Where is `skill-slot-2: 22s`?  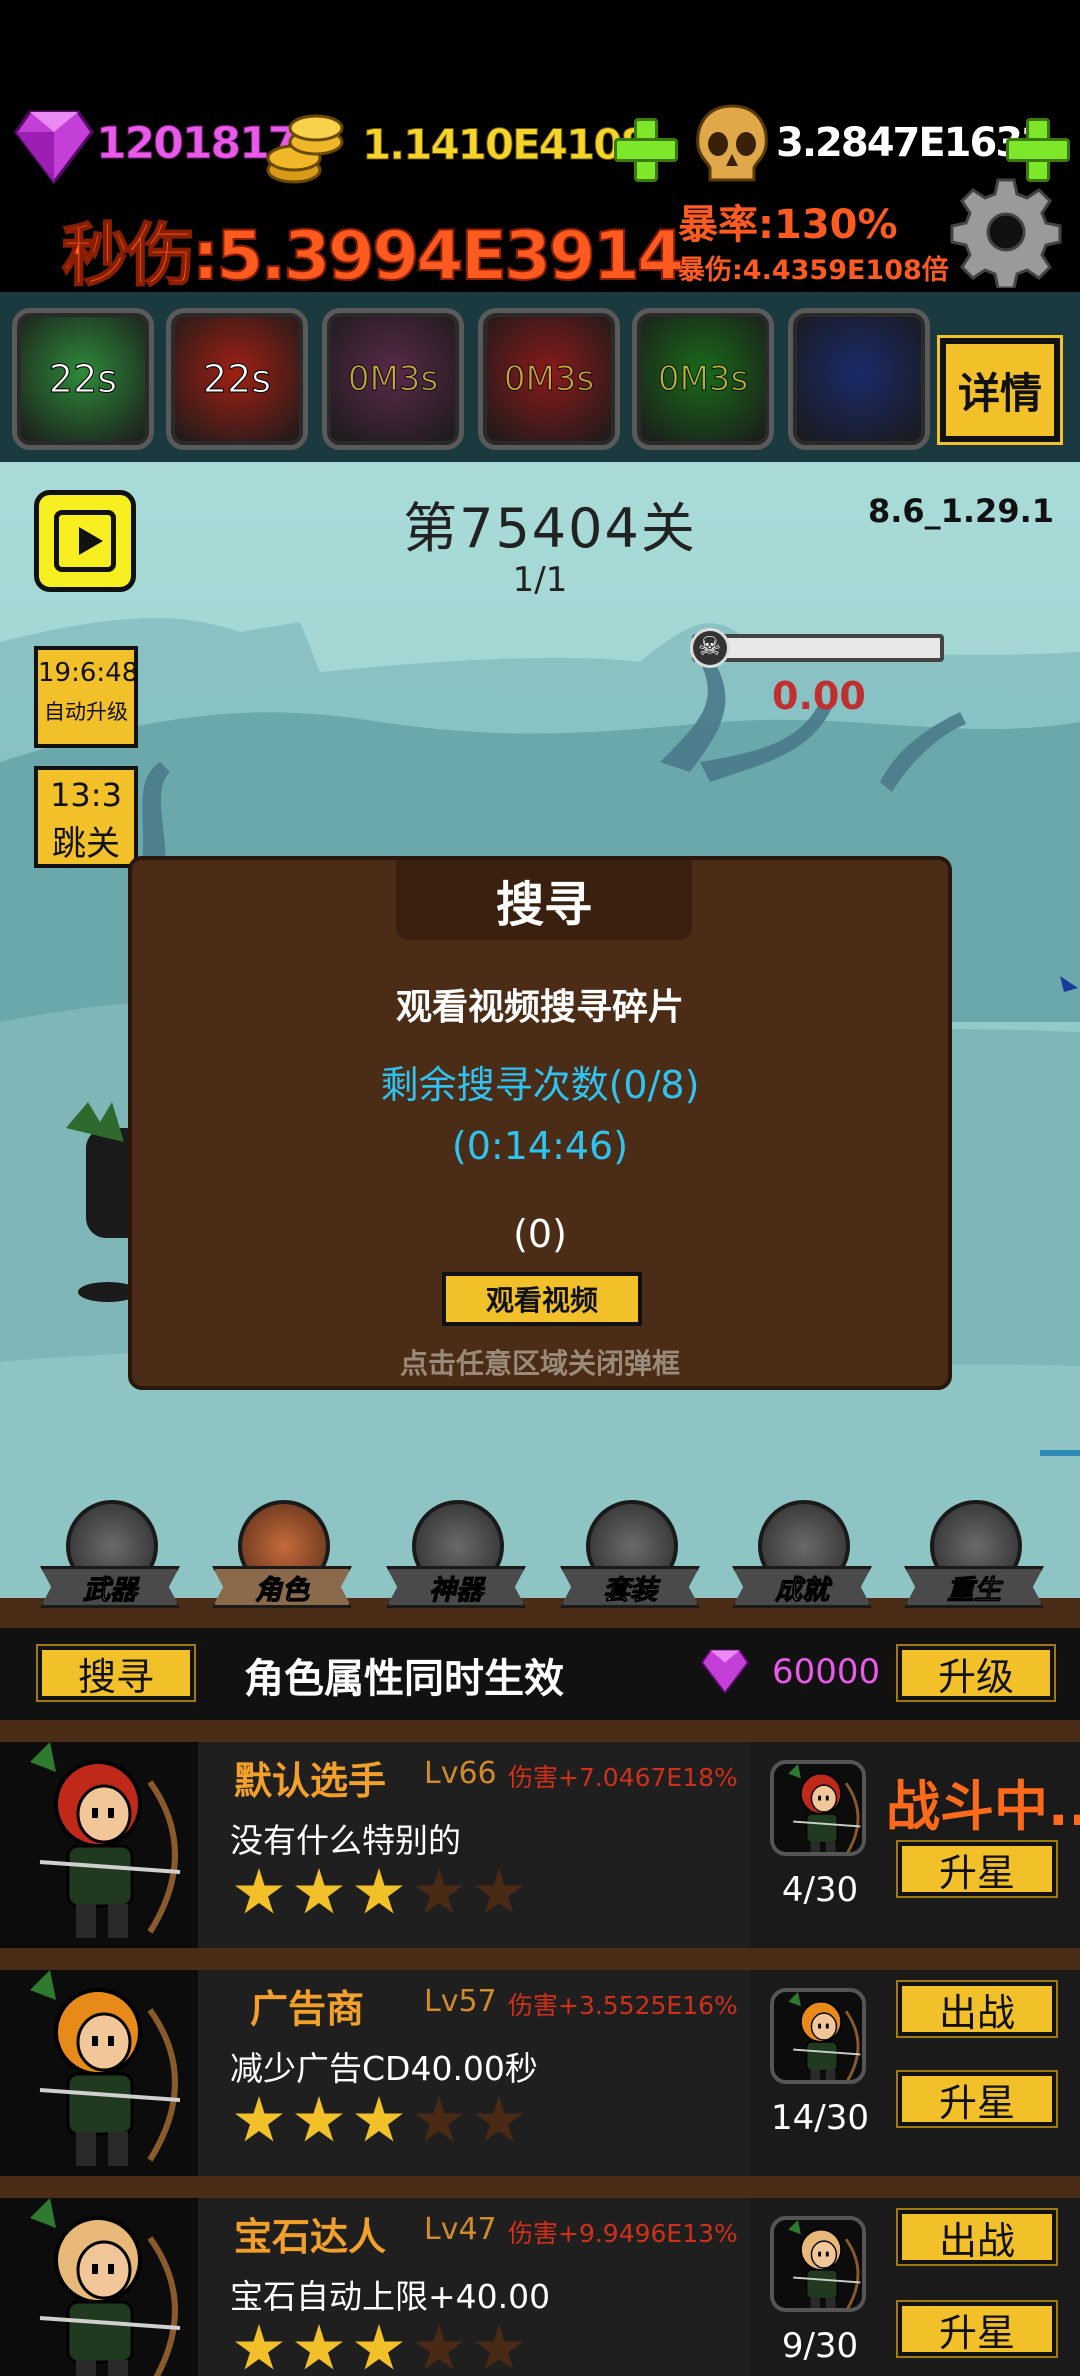
skill-slot-2: 22s is located at coordinates (237, 379).